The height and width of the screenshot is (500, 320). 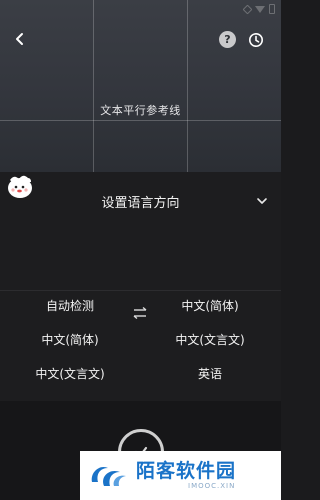 I want to click on clock-icon, so click(x=256, y=40).